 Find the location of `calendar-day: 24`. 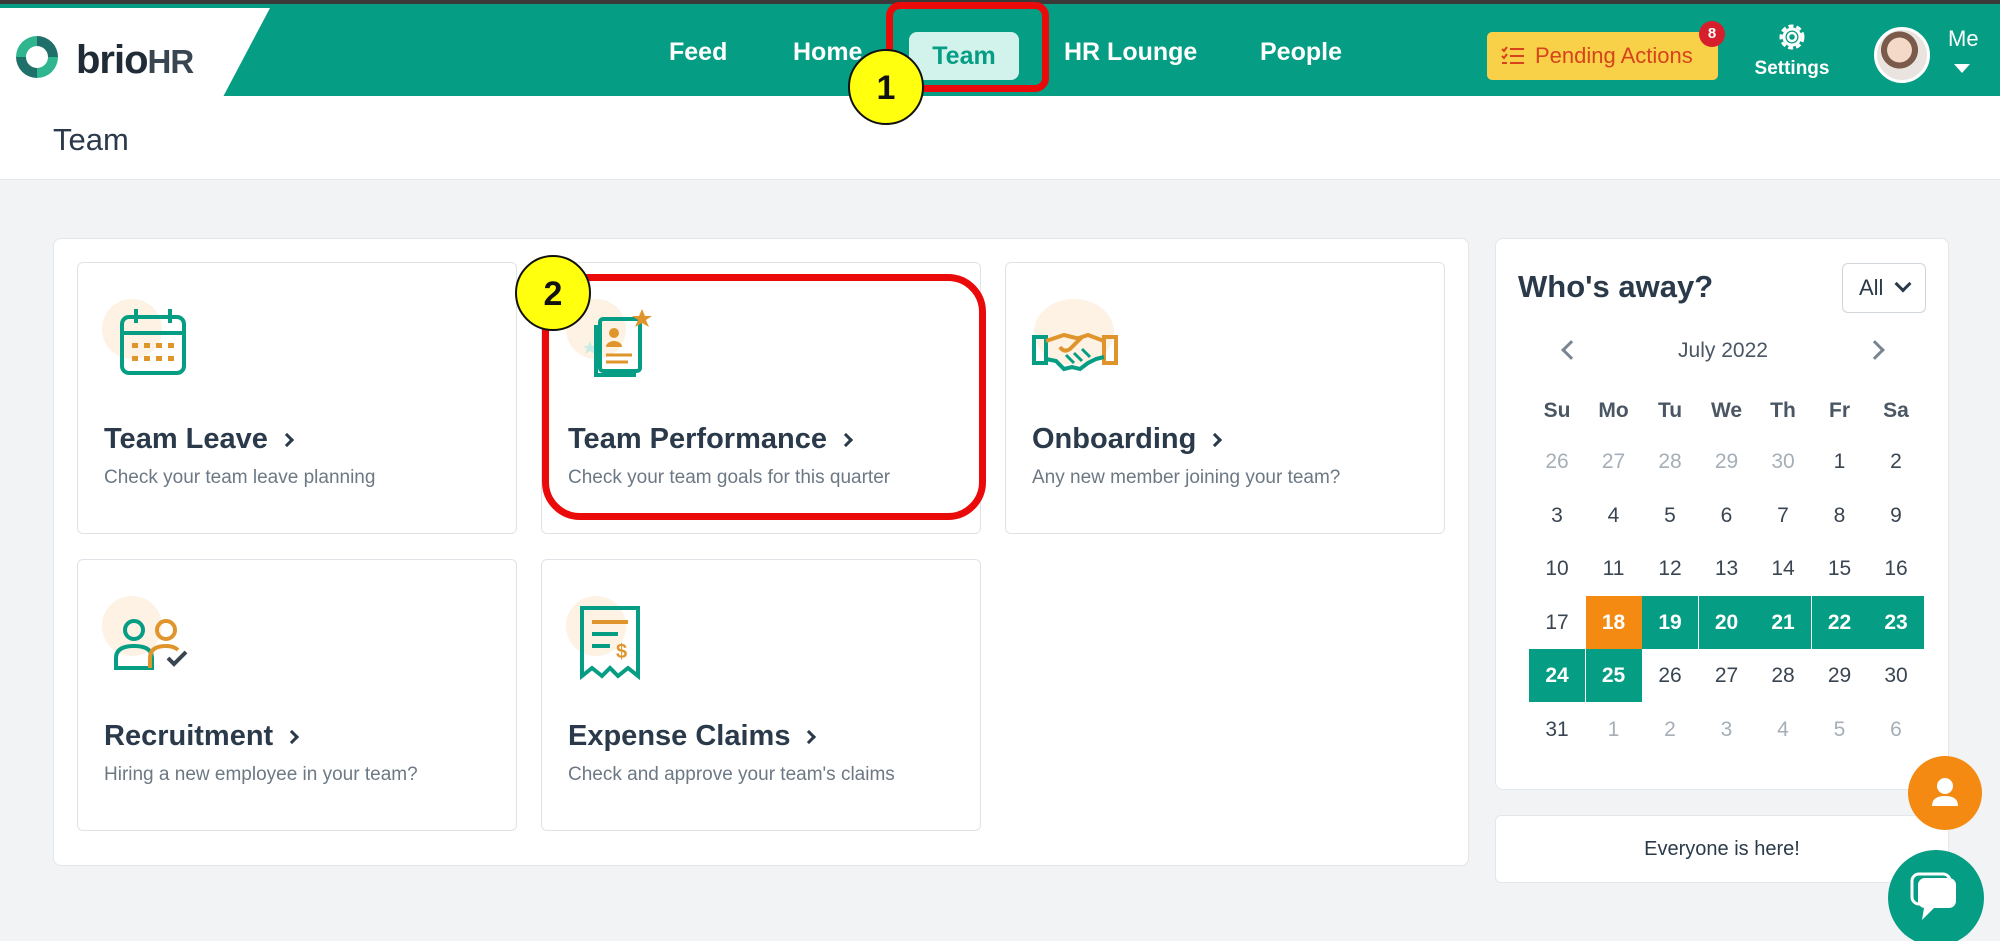

calendar-day: 24 is located at coordinates (1557, 675).